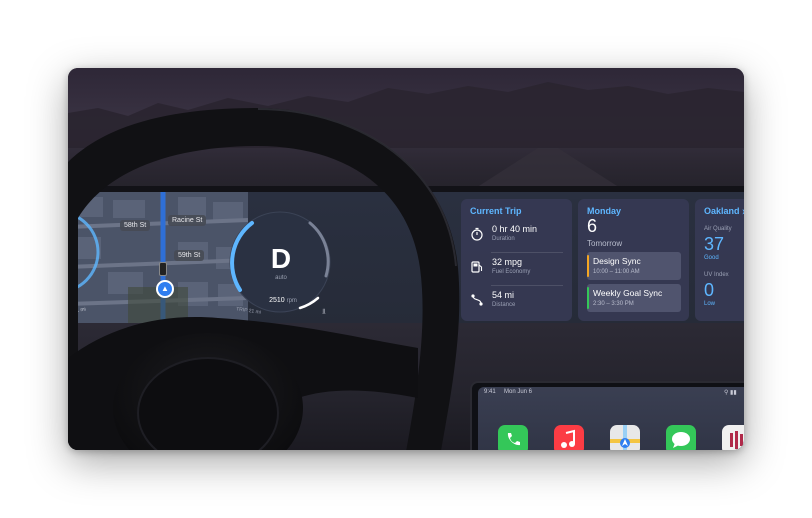 The image size is (812, 518). I want to click on rpm-readout: 2510 rpm, so click(283, 300).